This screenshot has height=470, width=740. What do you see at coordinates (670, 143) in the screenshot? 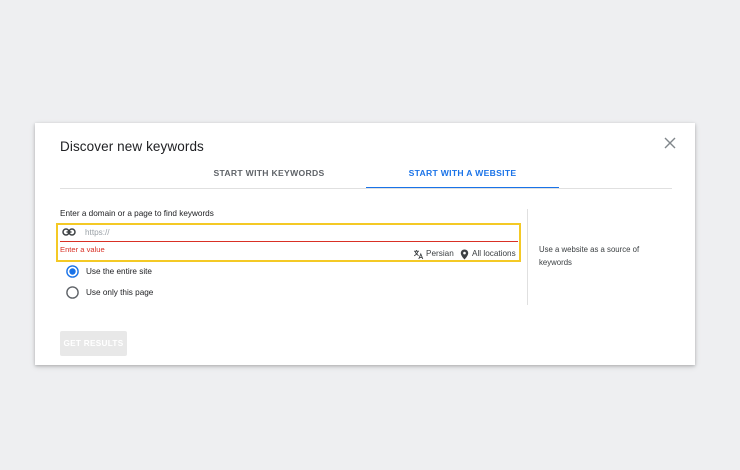
I see `close-icon` at bounding box center [670, 143].